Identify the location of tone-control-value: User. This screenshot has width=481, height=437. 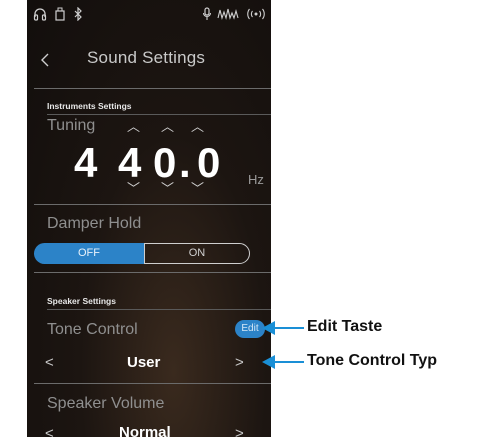
(144, 362).